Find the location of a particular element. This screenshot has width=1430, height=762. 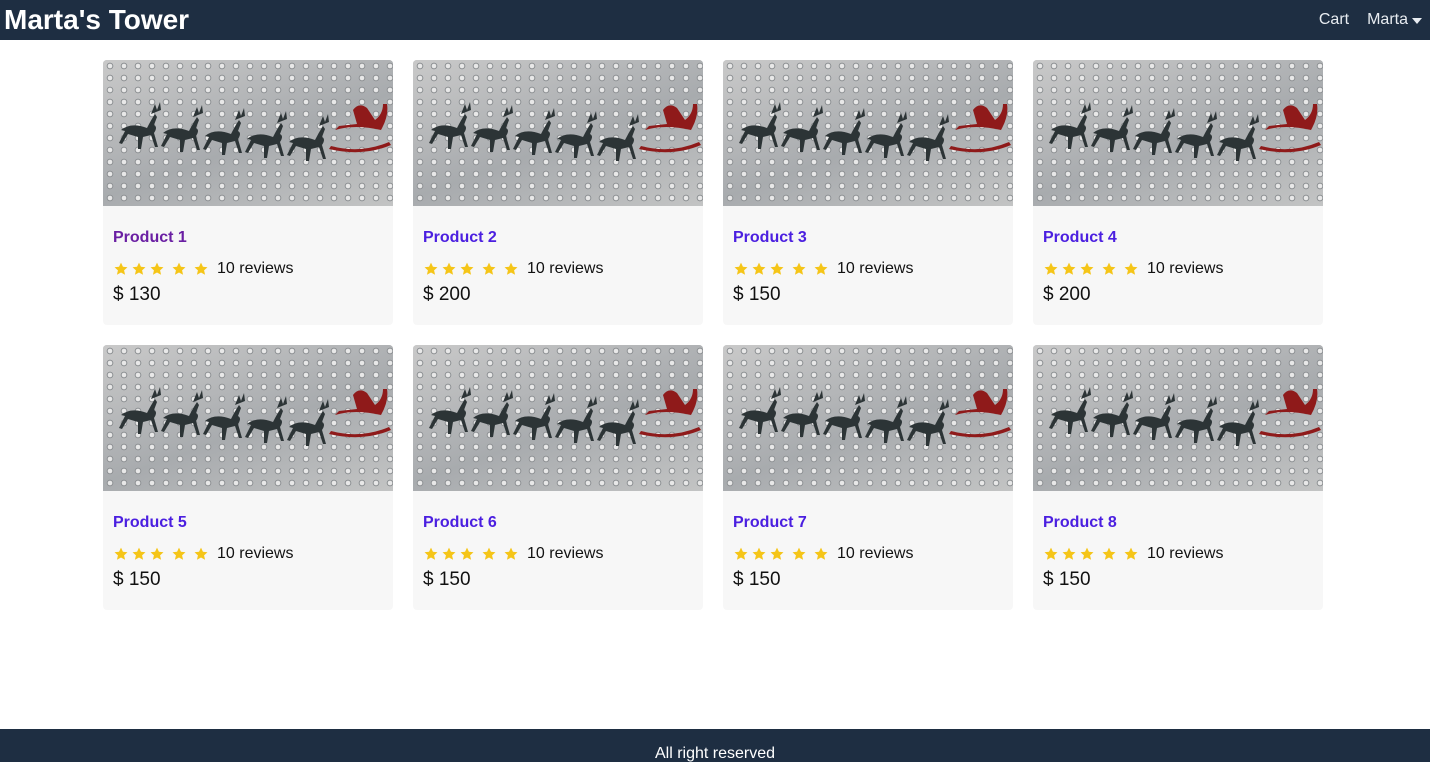

footer-text: All right reserved is located at coordinates (715, 753).